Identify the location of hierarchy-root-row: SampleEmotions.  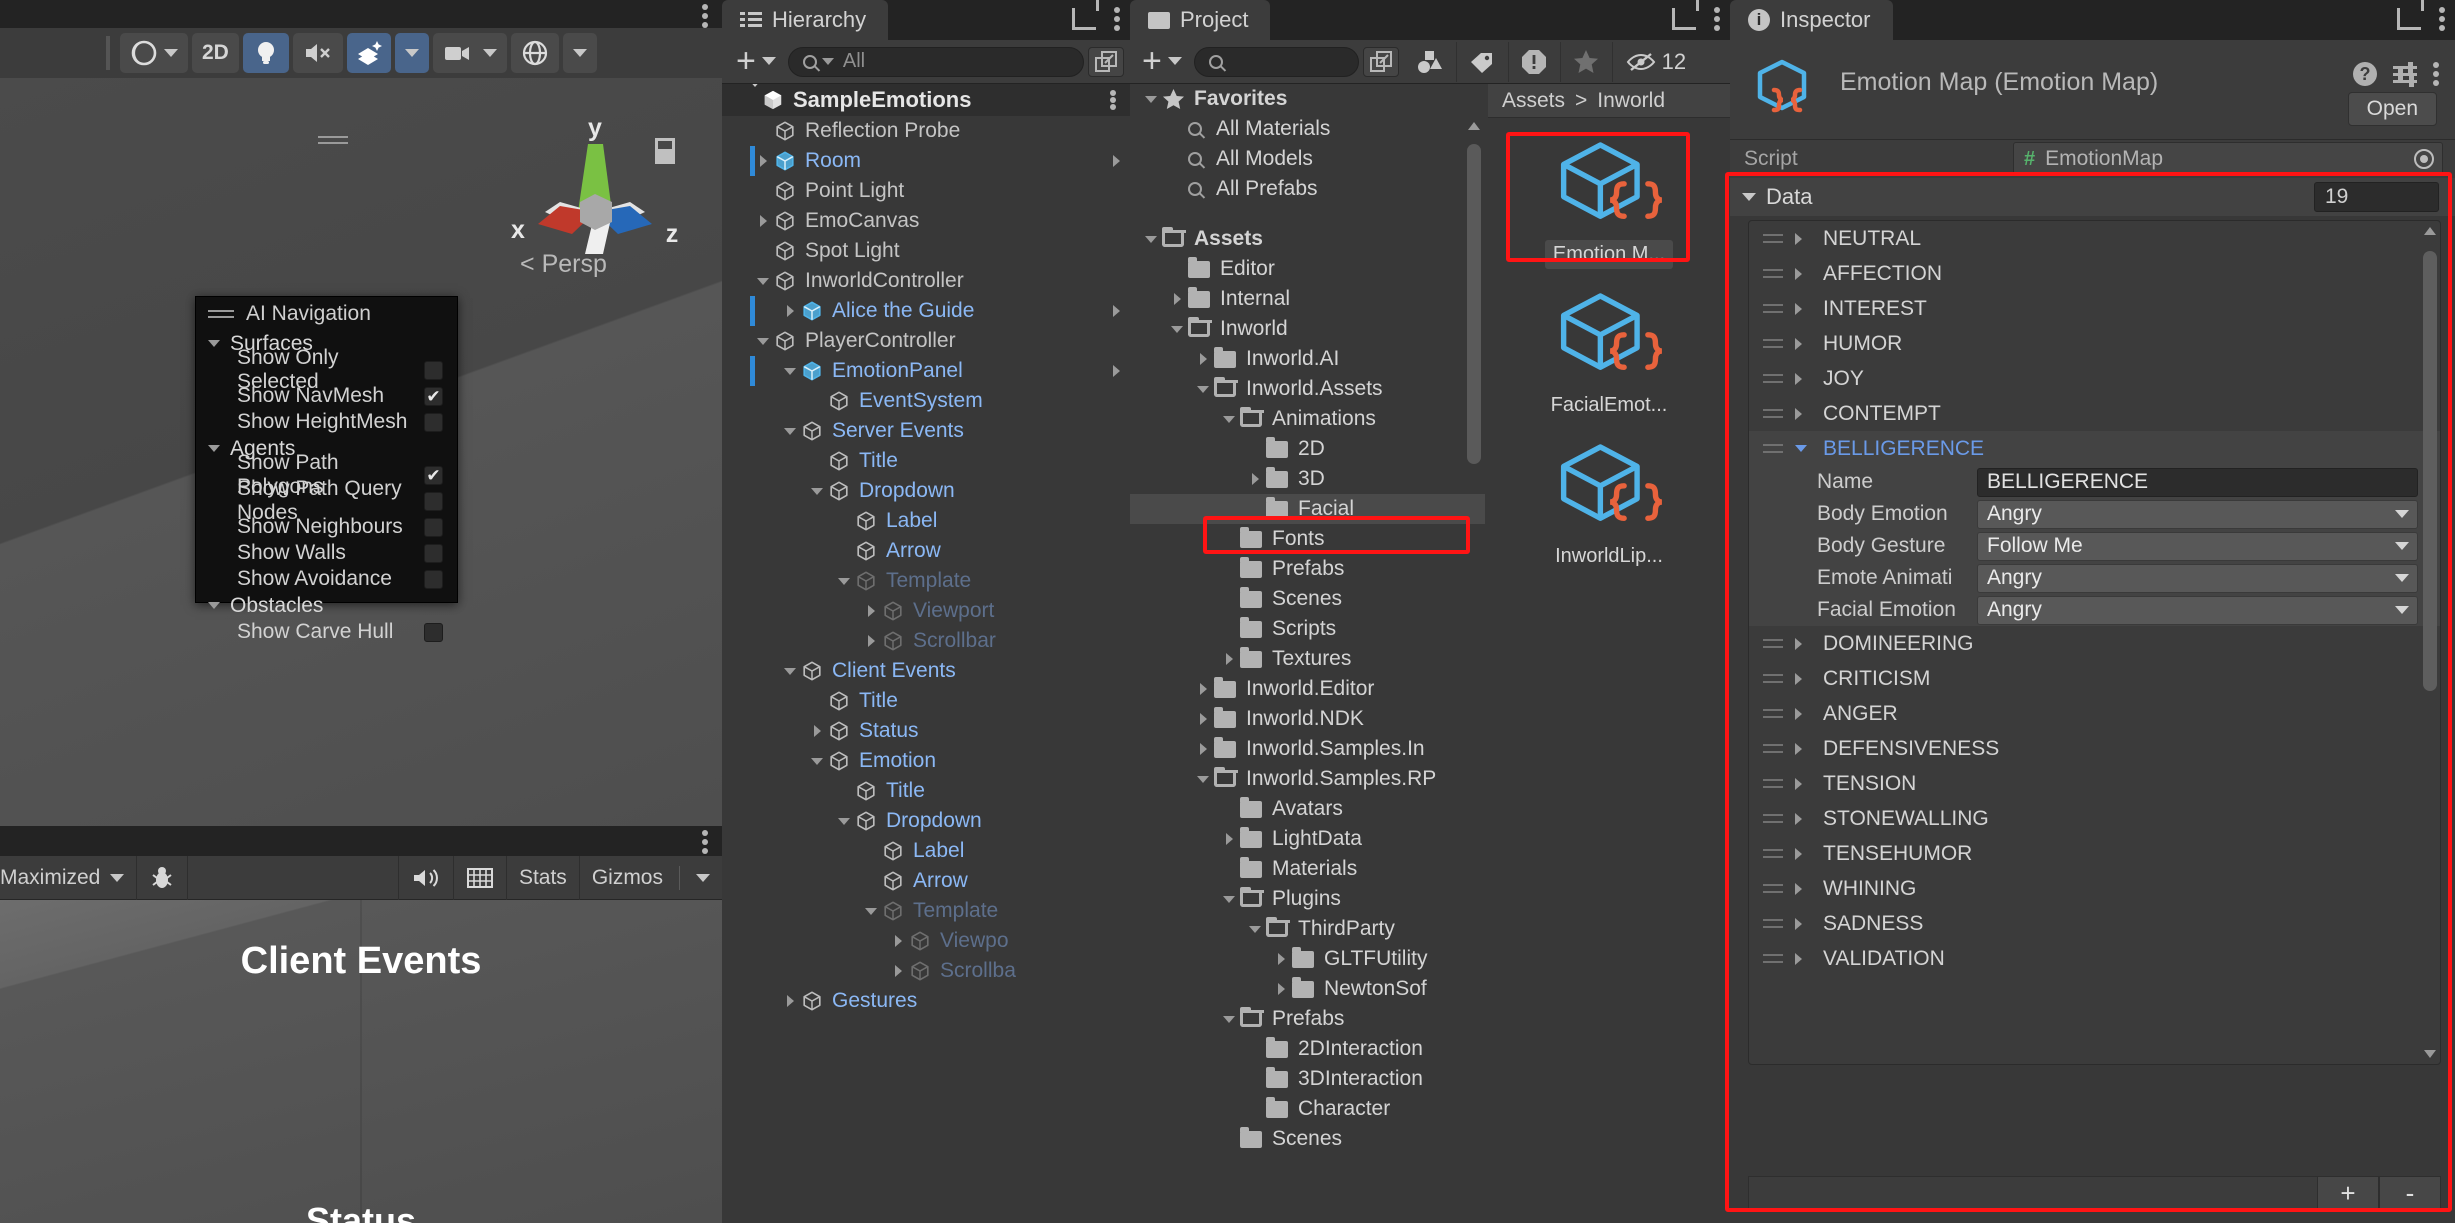
(926, 100).